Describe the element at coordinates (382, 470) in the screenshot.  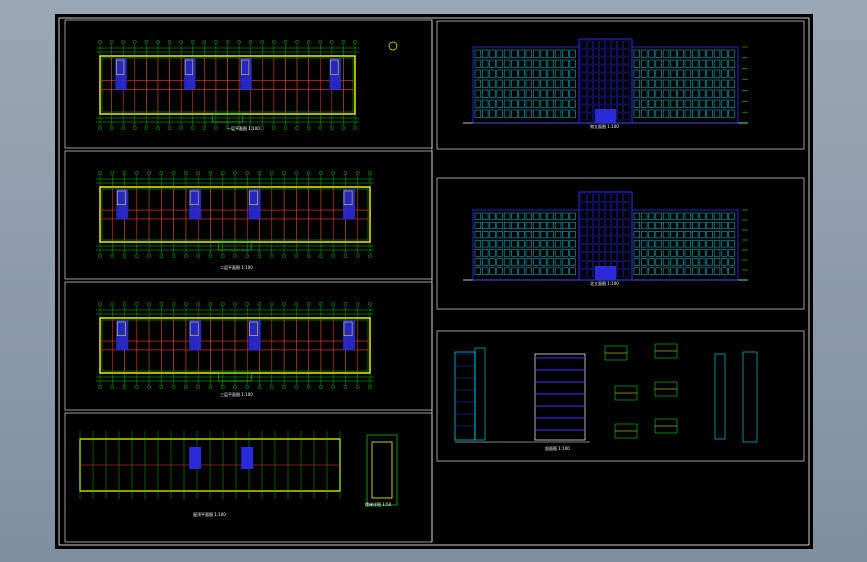
I see `stair-detail` at that location.